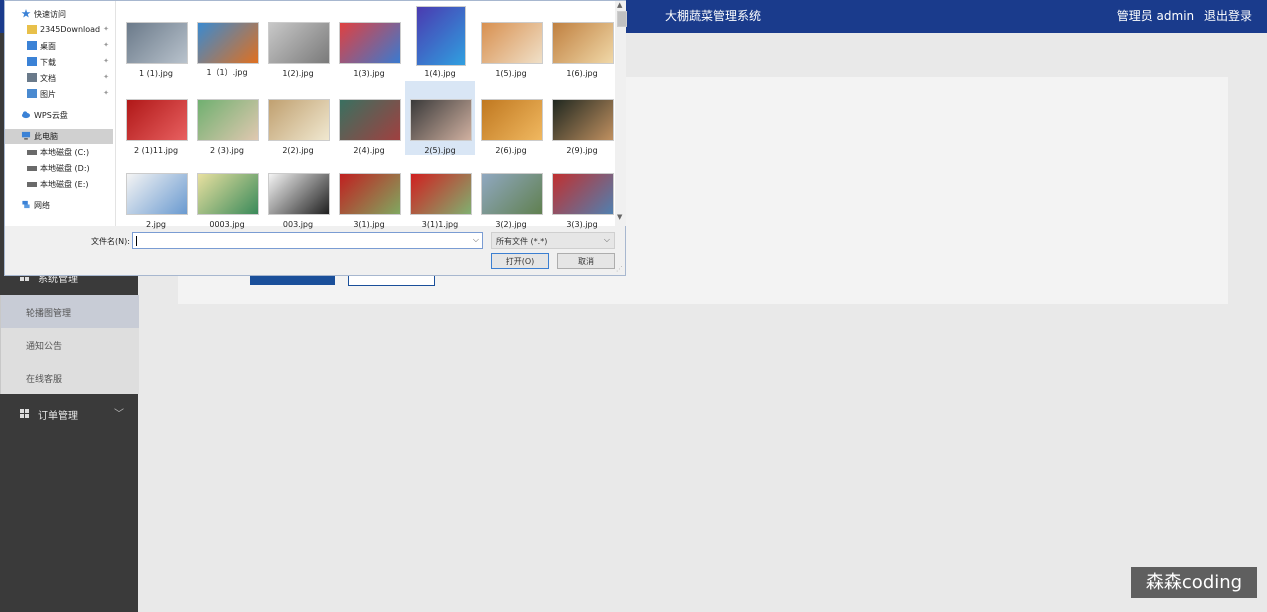  Describe the element at coordinates (59, 136) in the screenshot. I see `nav-this-pc: 此电脑` at that location.